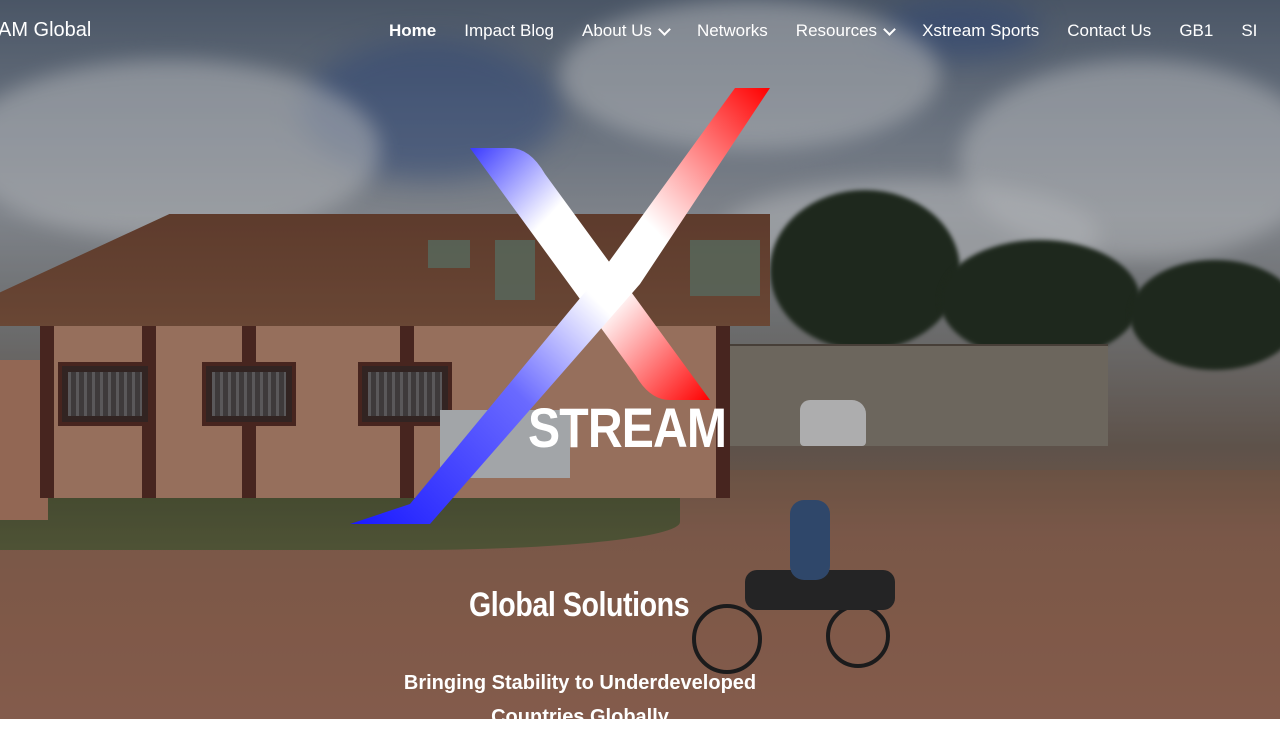 The width and height of the screenshot is (1280, 734). Describe the element at coordinates (579, 605) in the screenshot. I see `hero-headline: Global Solutions` at that location.